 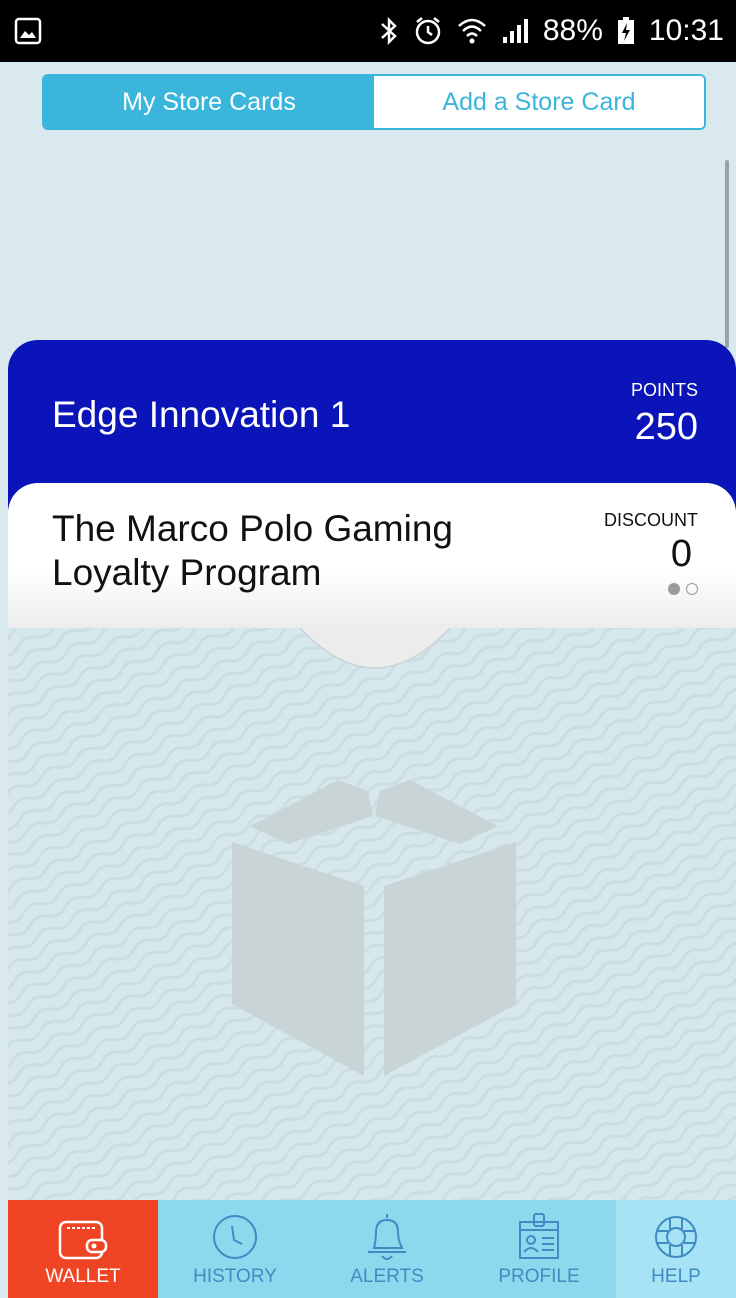 What do you see at coordinates (235, 1276) in the screenshot?
I see `nav-label: HISTORY` at bounding box center [235, 1276].